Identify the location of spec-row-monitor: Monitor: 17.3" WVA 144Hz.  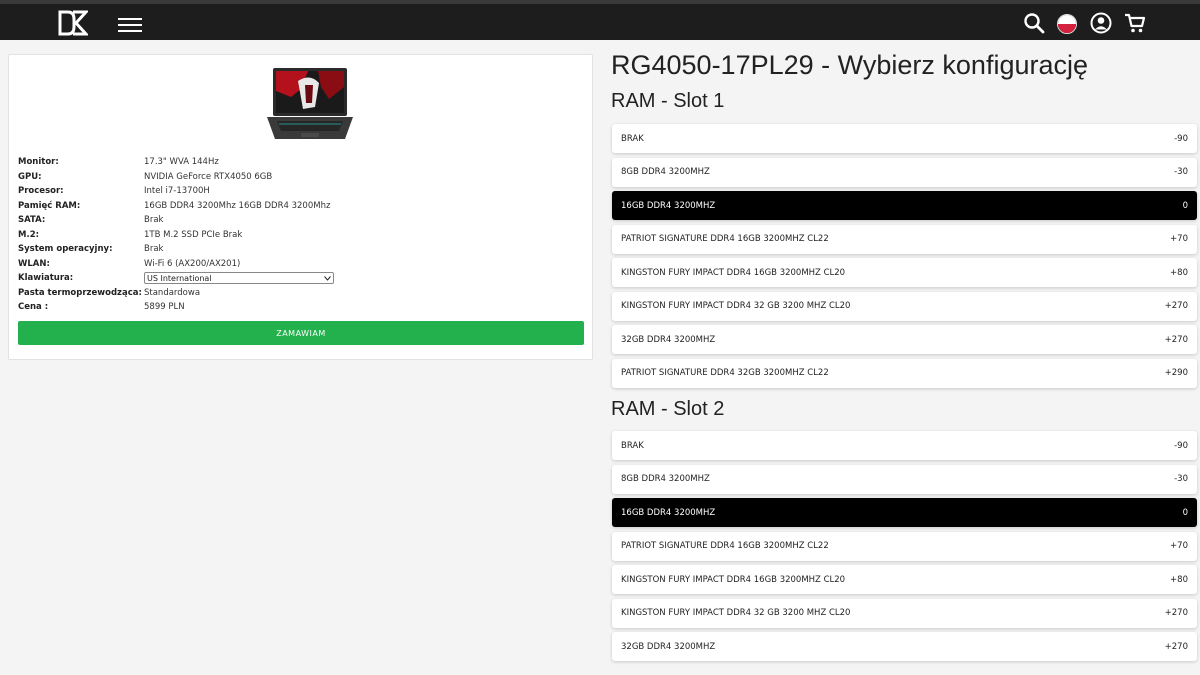
(303, 162).